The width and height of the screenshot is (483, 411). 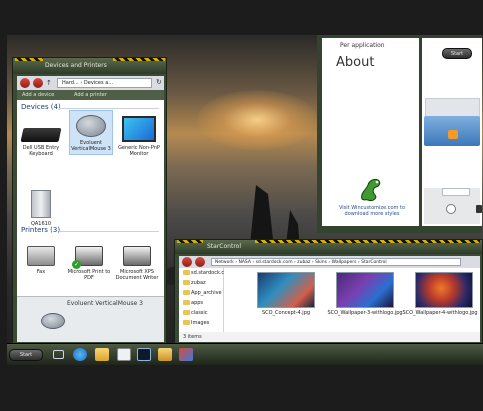 What do you see at coordinates (76, 65) in the screenshot?
I see `window-title: Devices and Printers` at bounding box center [76, 65].